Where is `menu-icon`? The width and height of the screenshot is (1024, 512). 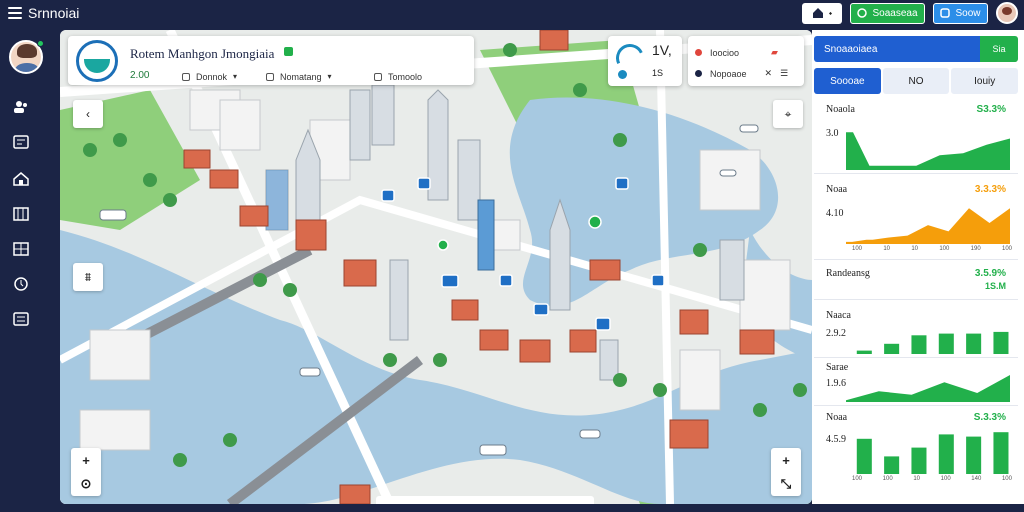 menu-icon is located at coordinates (15, 13).